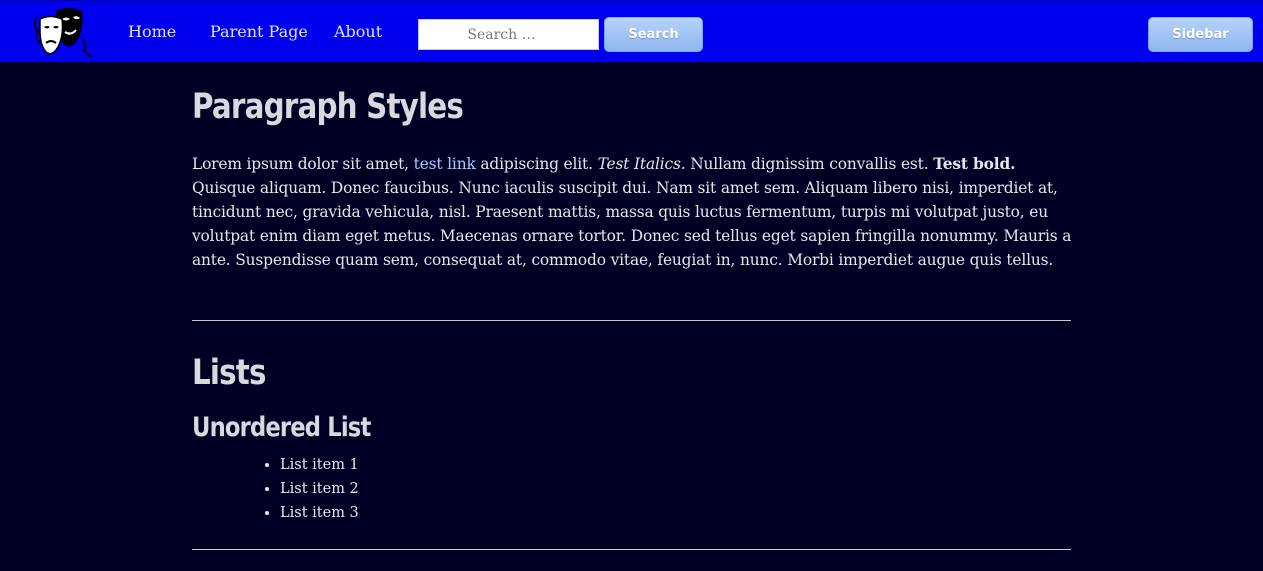 This screenshot has height=571, width=1263. Describe the element at coordinates (809, 164) in the screenshot. I see `paragraph-text-3: Nullam dignissim convallis est.` at that location.